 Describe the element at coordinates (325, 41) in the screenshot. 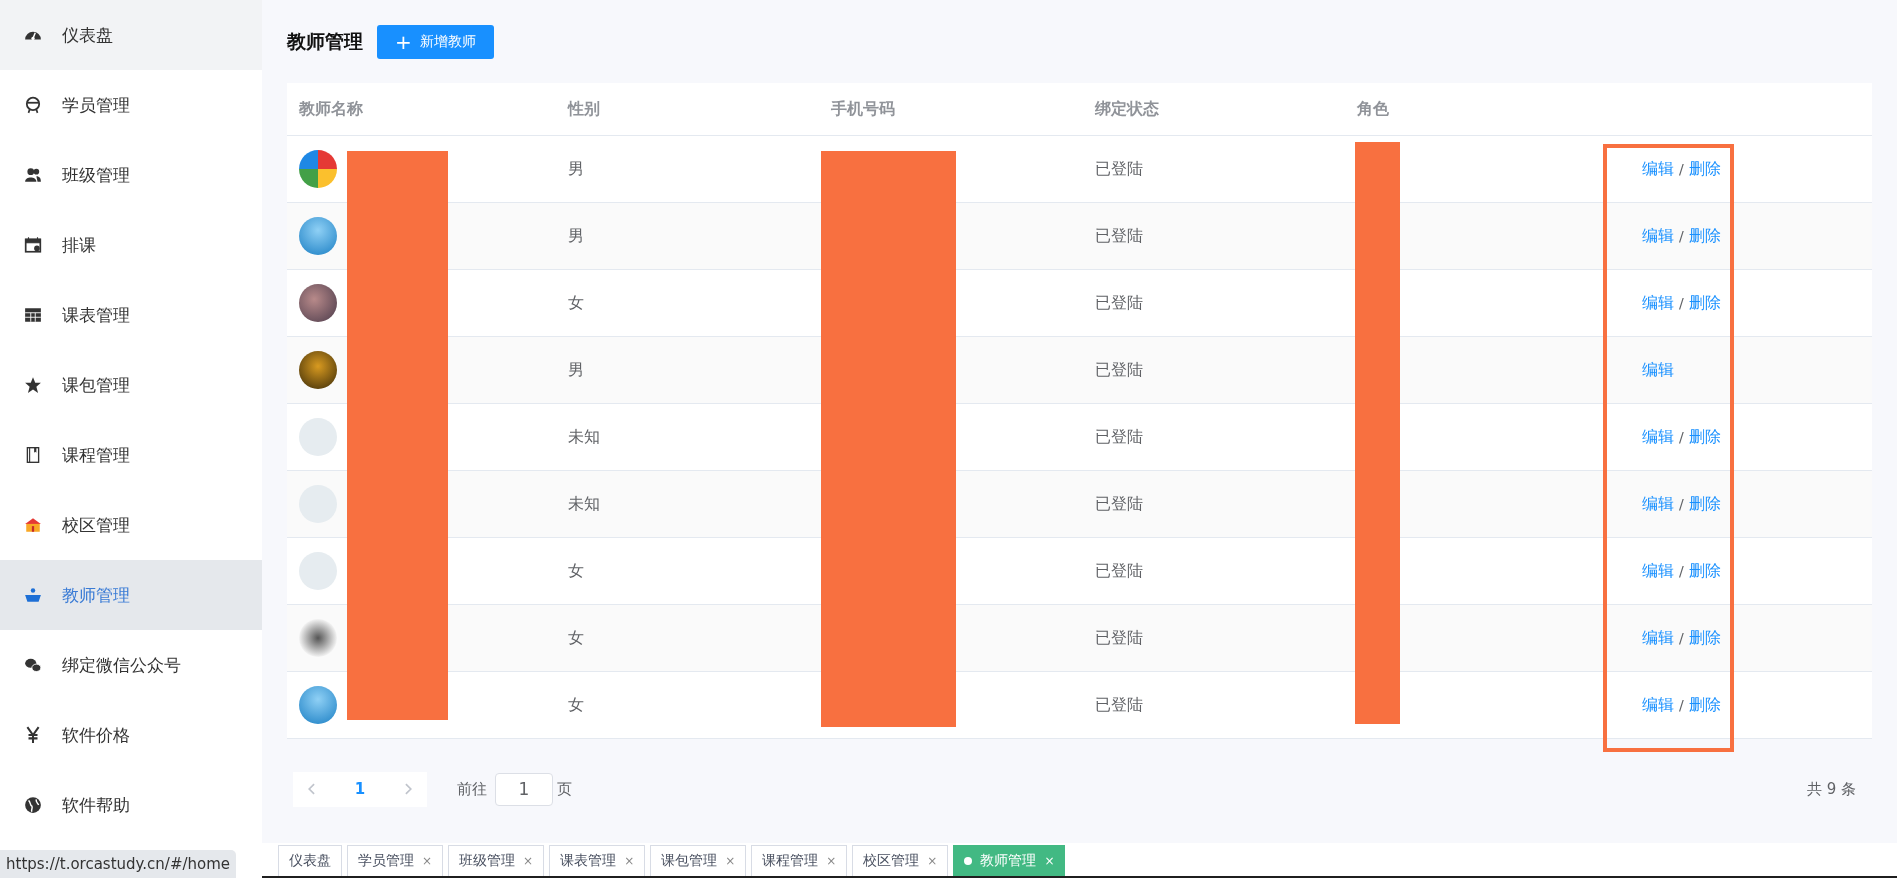

I see `page-title: 教师管理` at that location.